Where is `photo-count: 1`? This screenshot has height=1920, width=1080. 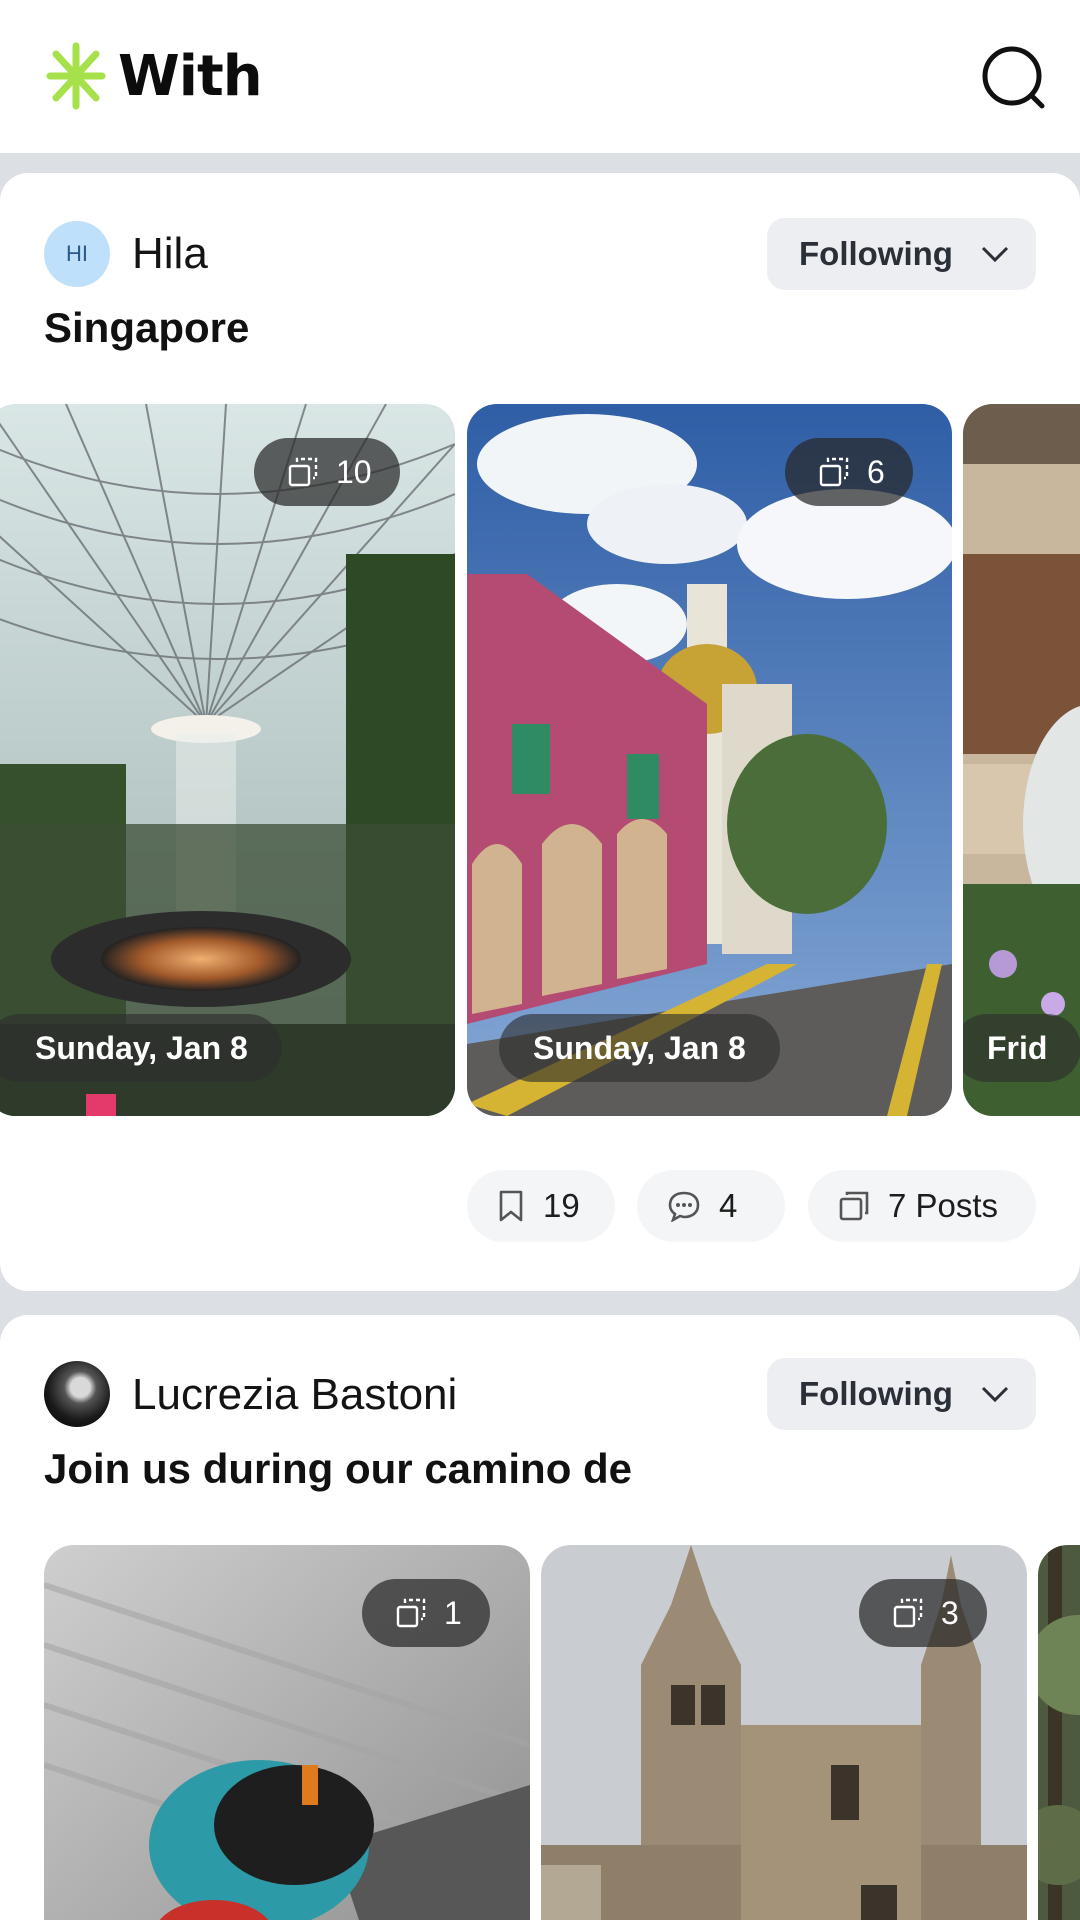 photo-count: 1 is located at coordinates (453, 1612).